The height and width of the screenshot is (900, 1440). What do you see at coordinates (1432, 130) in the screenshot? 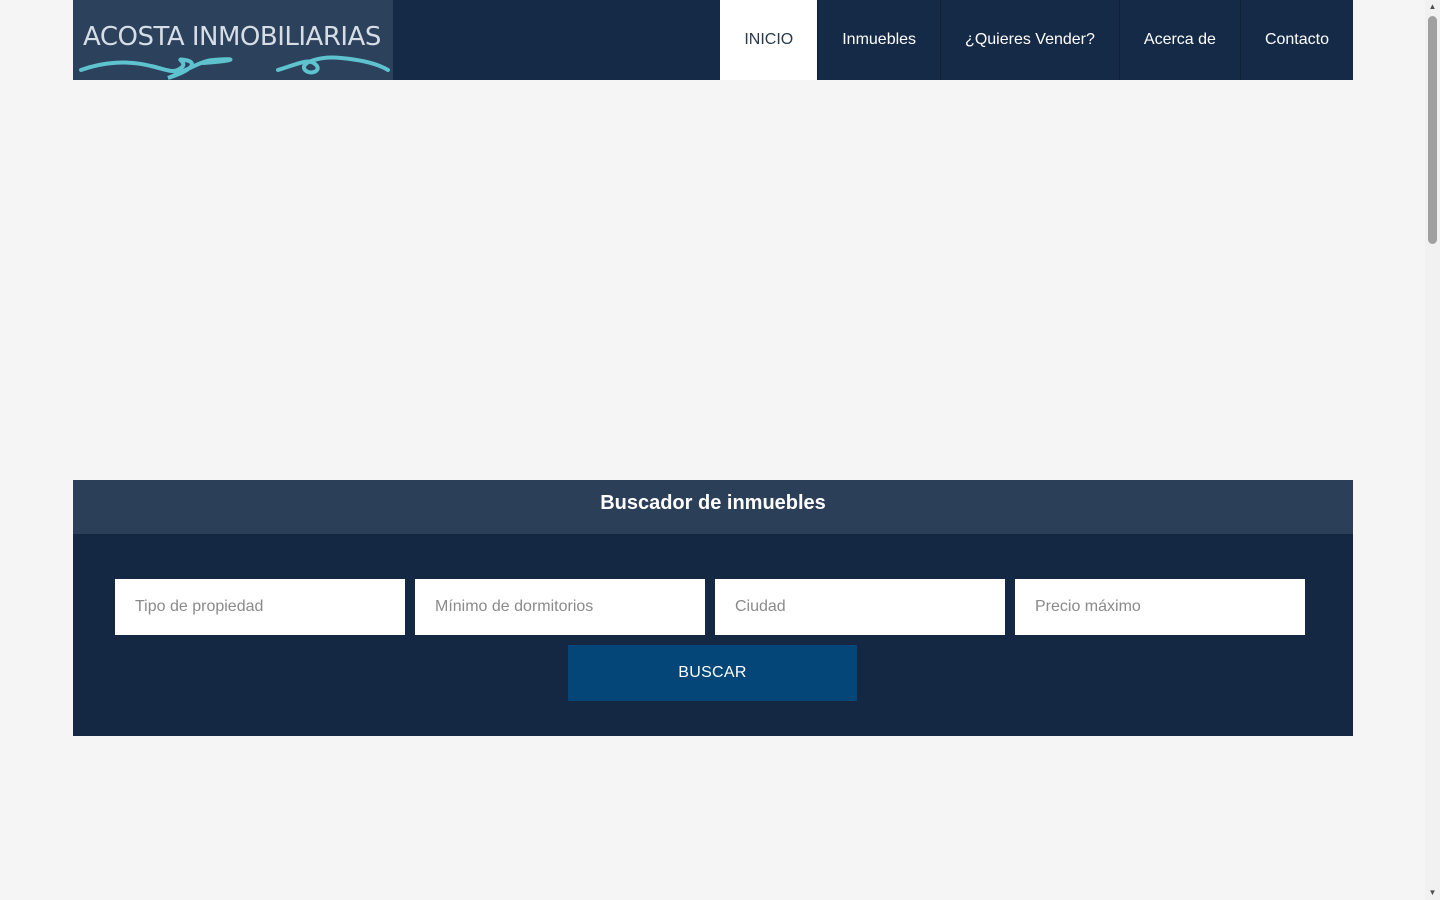
I see `scroll-thumb` at bounding box center [1432, 130].